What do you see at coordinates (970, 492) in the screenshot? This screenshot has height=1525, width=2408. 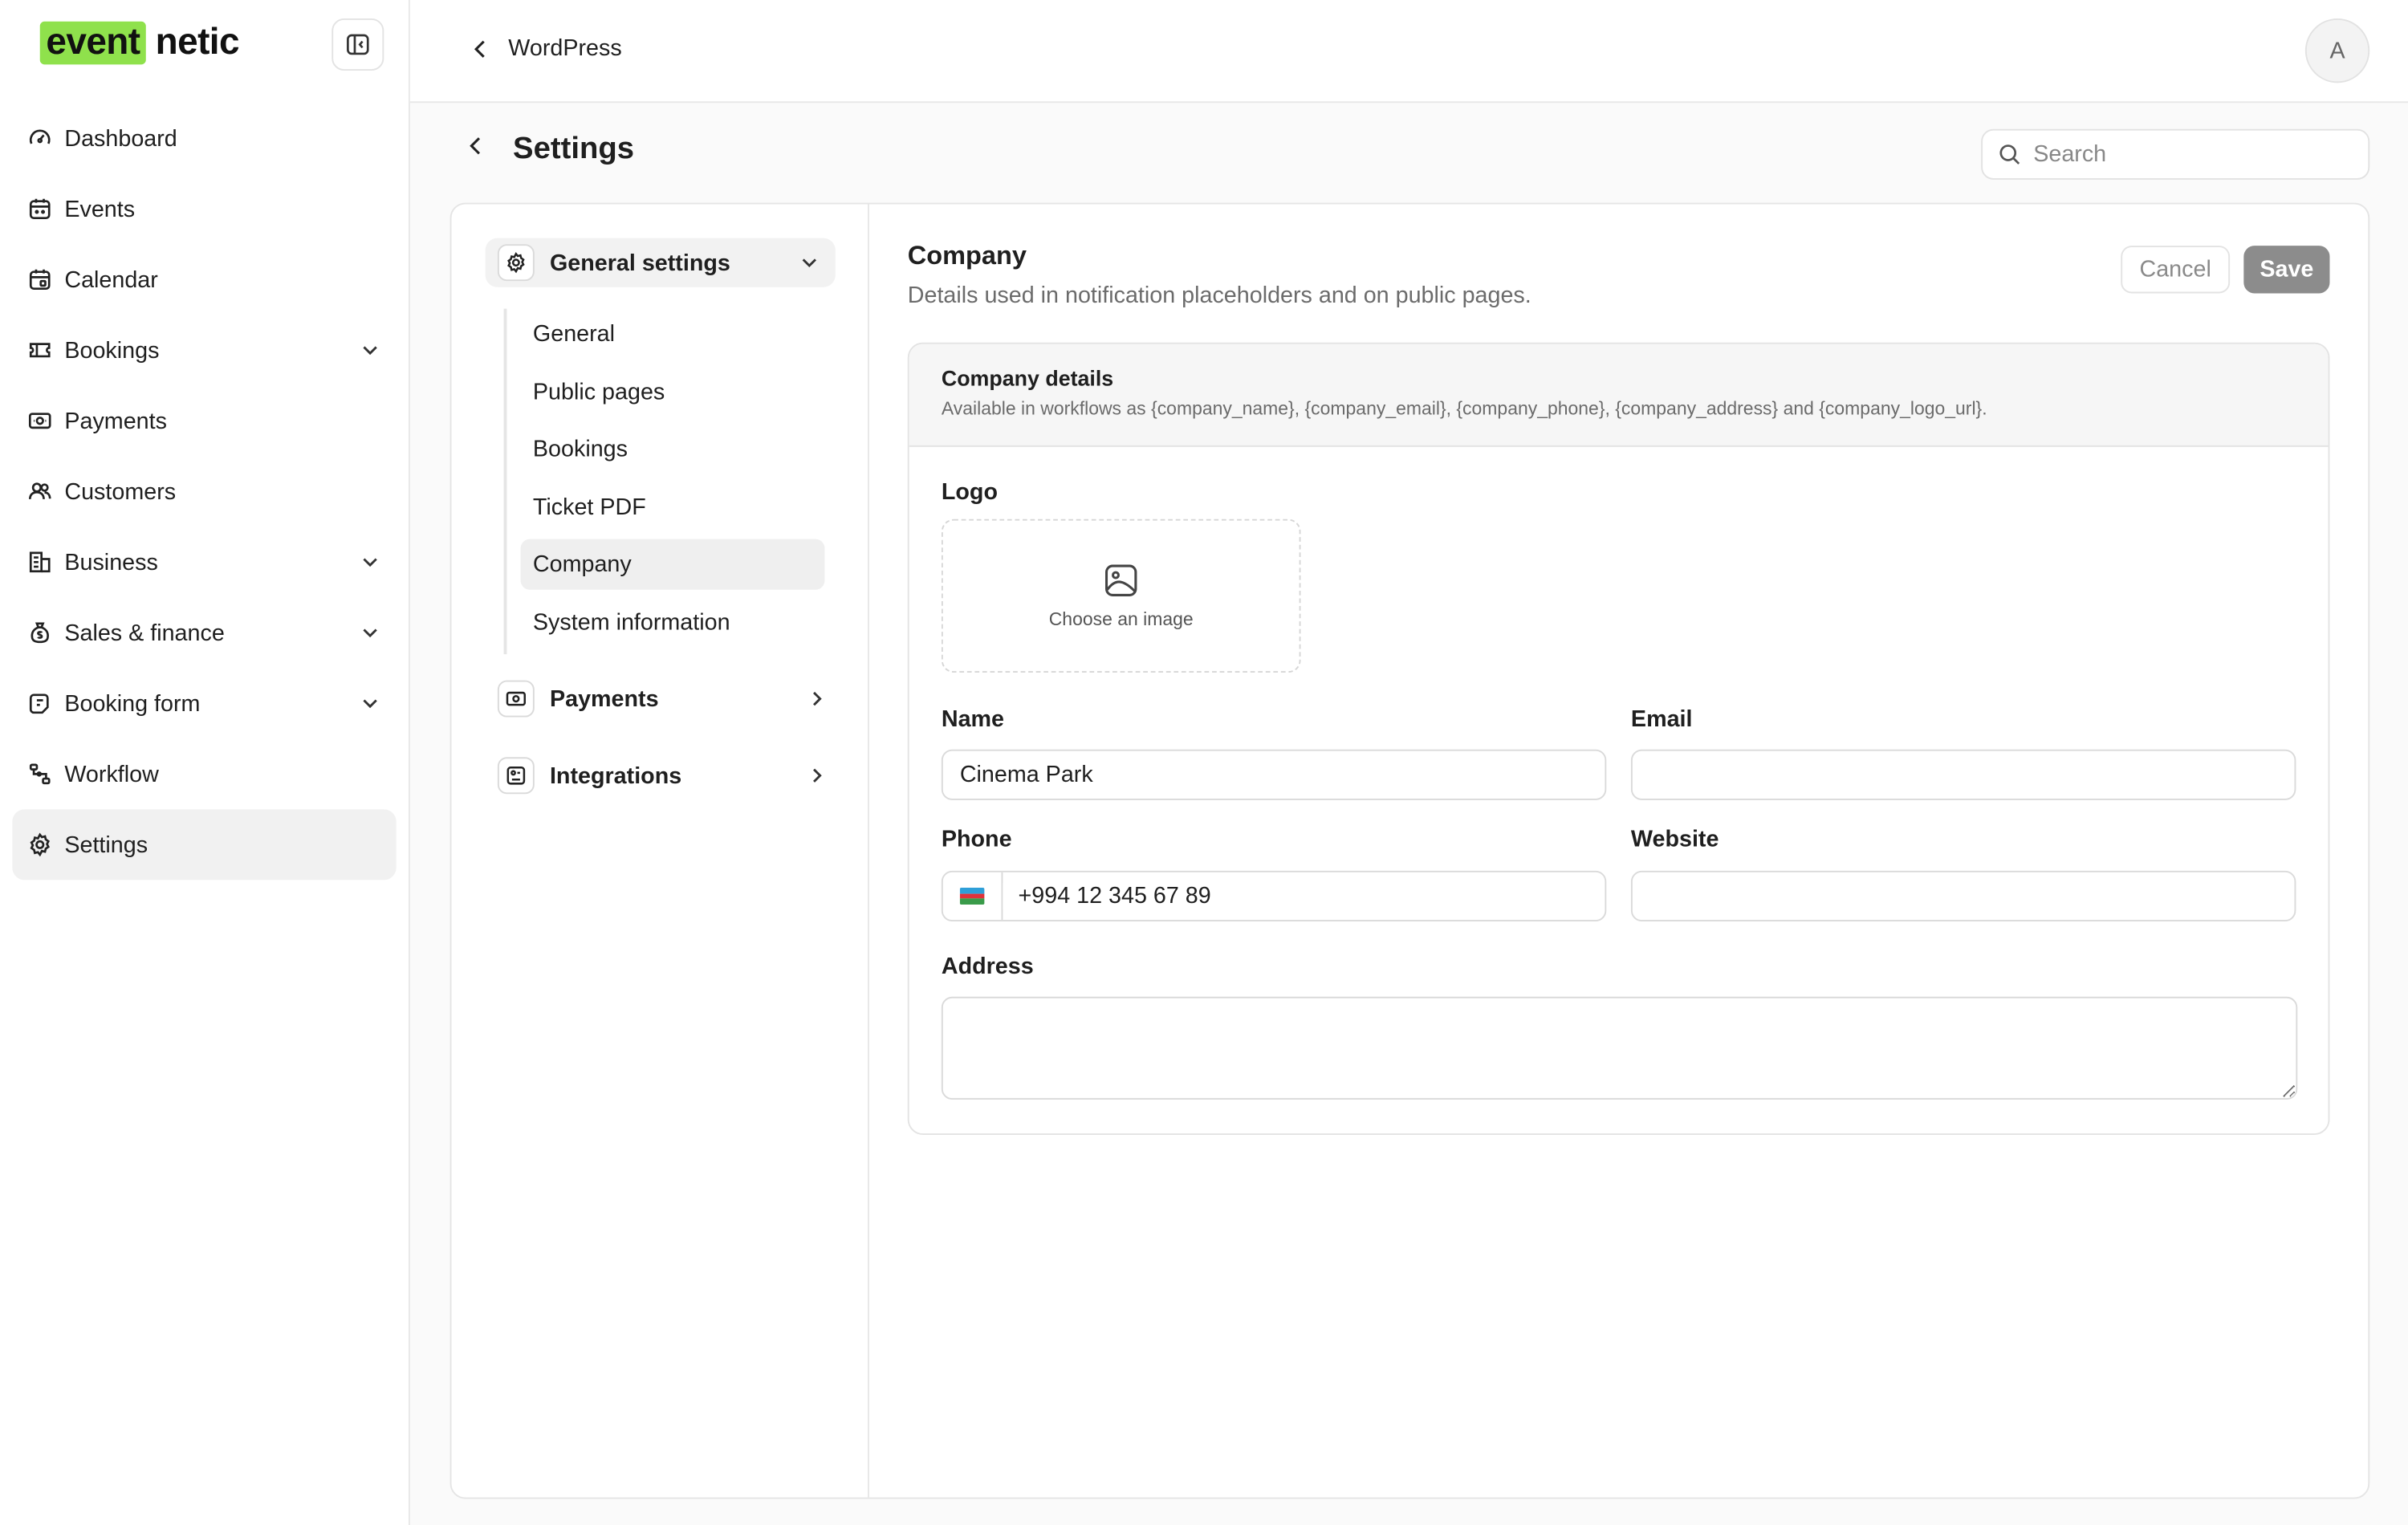 I see `logo-label: Logo` at bounding box center [970, 492].